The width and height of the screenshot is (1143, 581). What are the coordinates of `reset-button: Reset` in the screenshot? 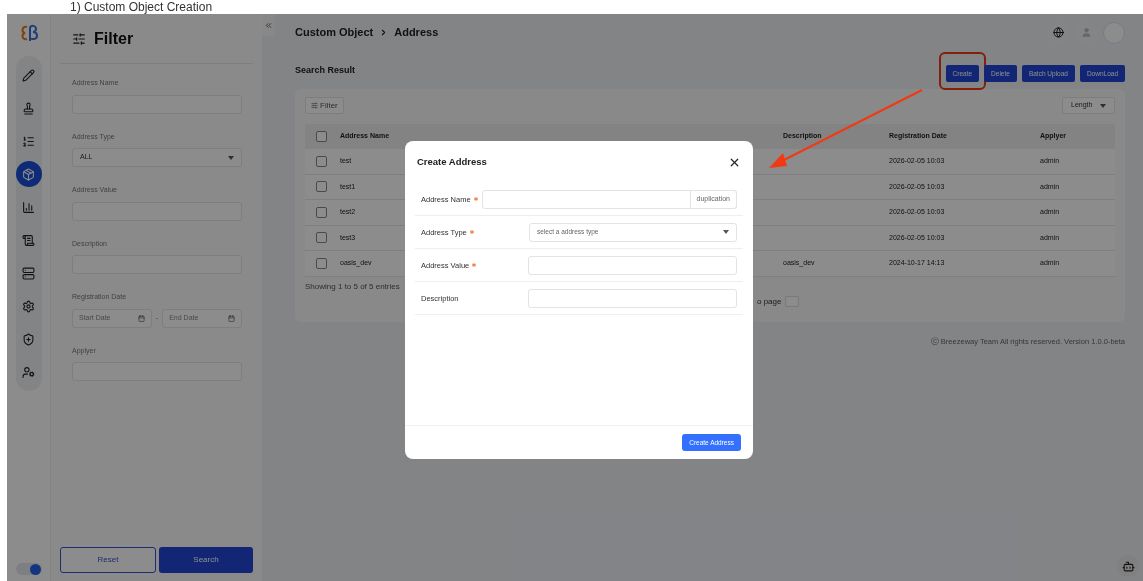 It's located at (108, 560).